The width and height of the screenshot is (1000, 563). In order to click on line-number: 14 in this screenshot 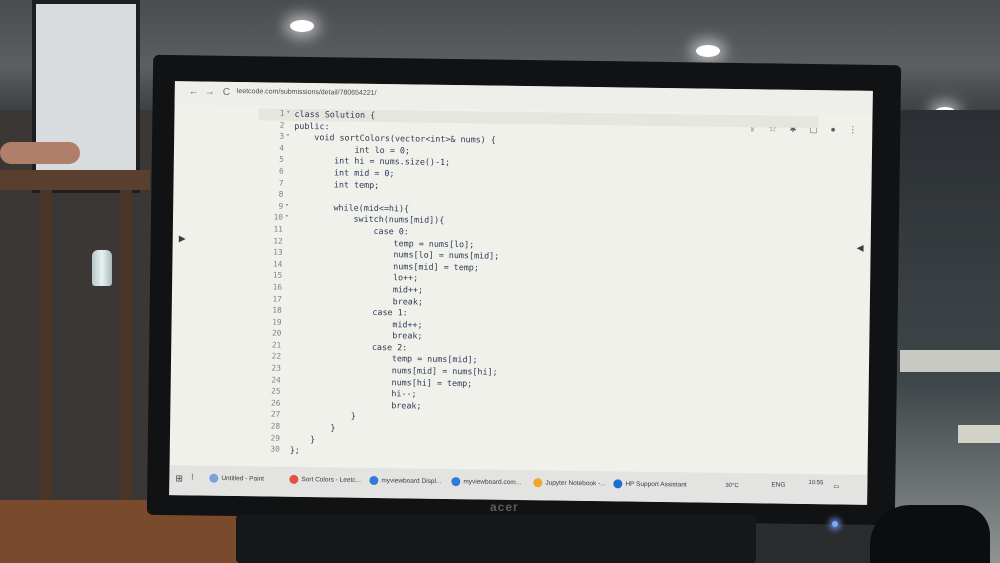, I will do `click(277, 264)`.